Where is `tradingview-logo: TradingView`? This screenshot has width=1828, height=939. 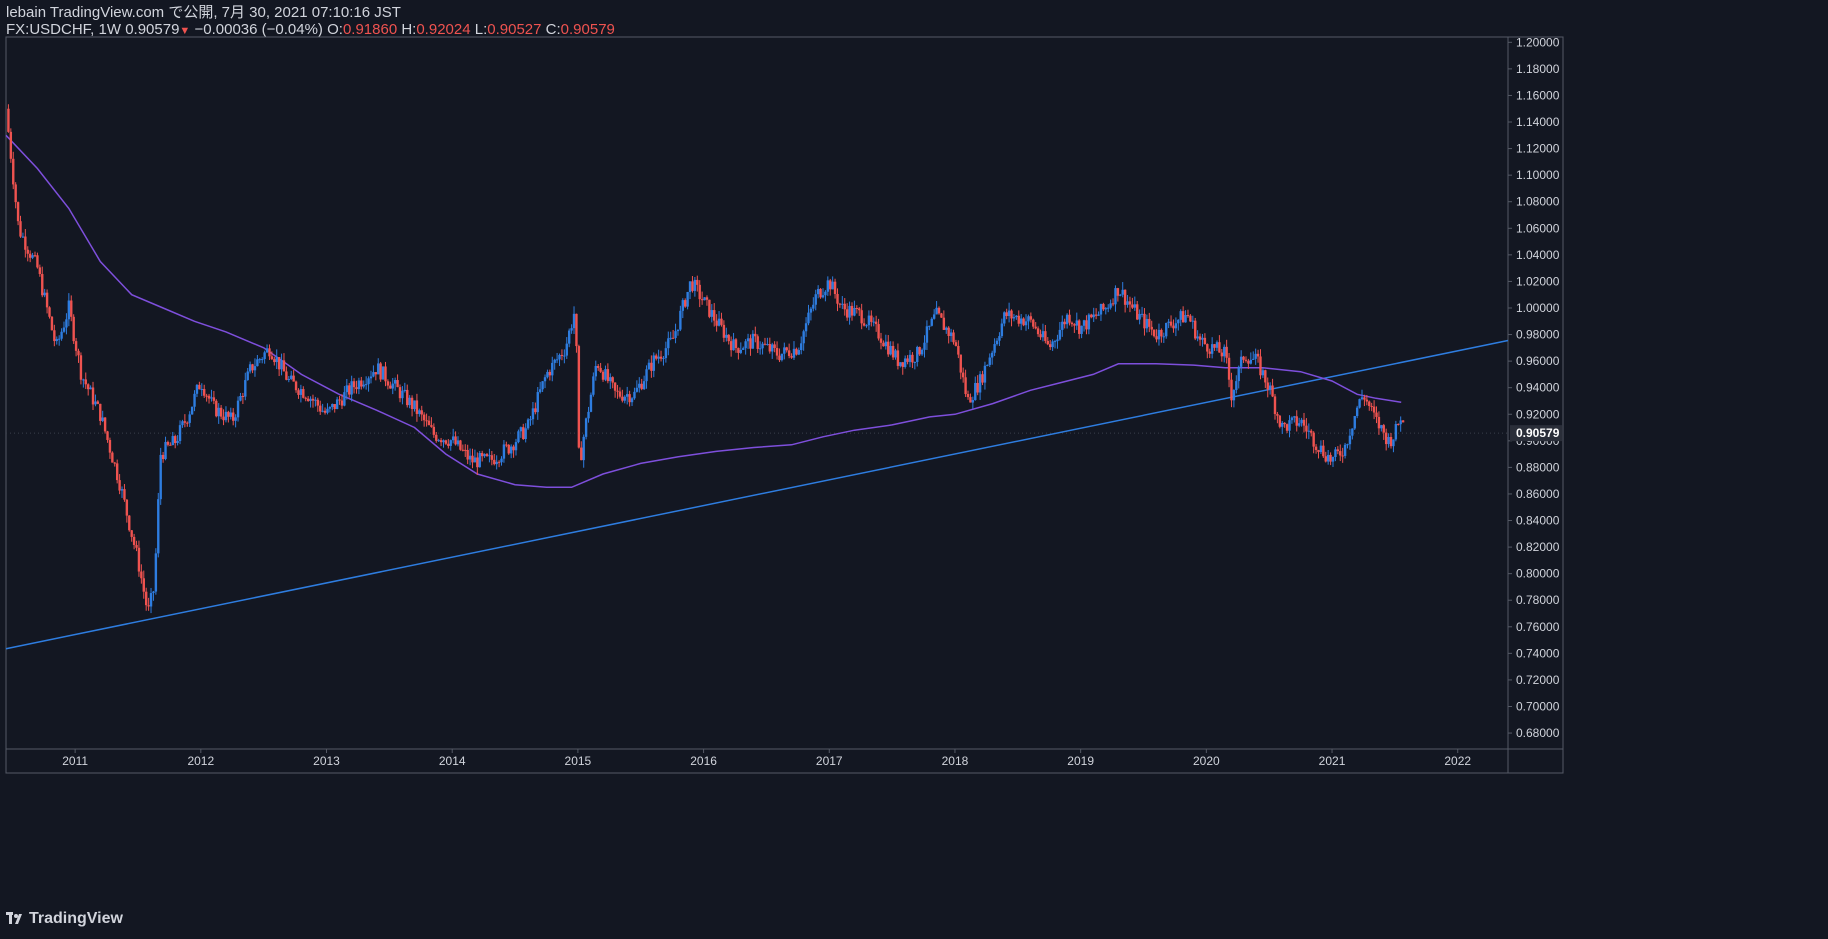 tradingview-logo: TradingView is located at coordinates (64, 919).